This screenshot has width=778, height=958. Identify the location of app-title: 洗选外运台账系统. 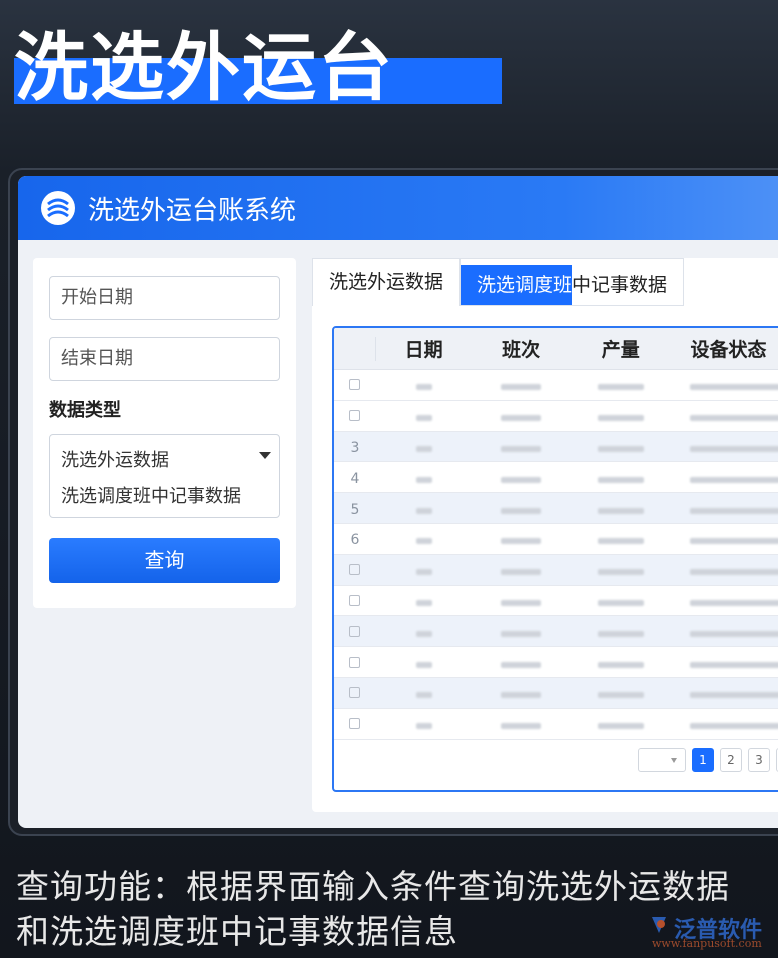
(192, 210).